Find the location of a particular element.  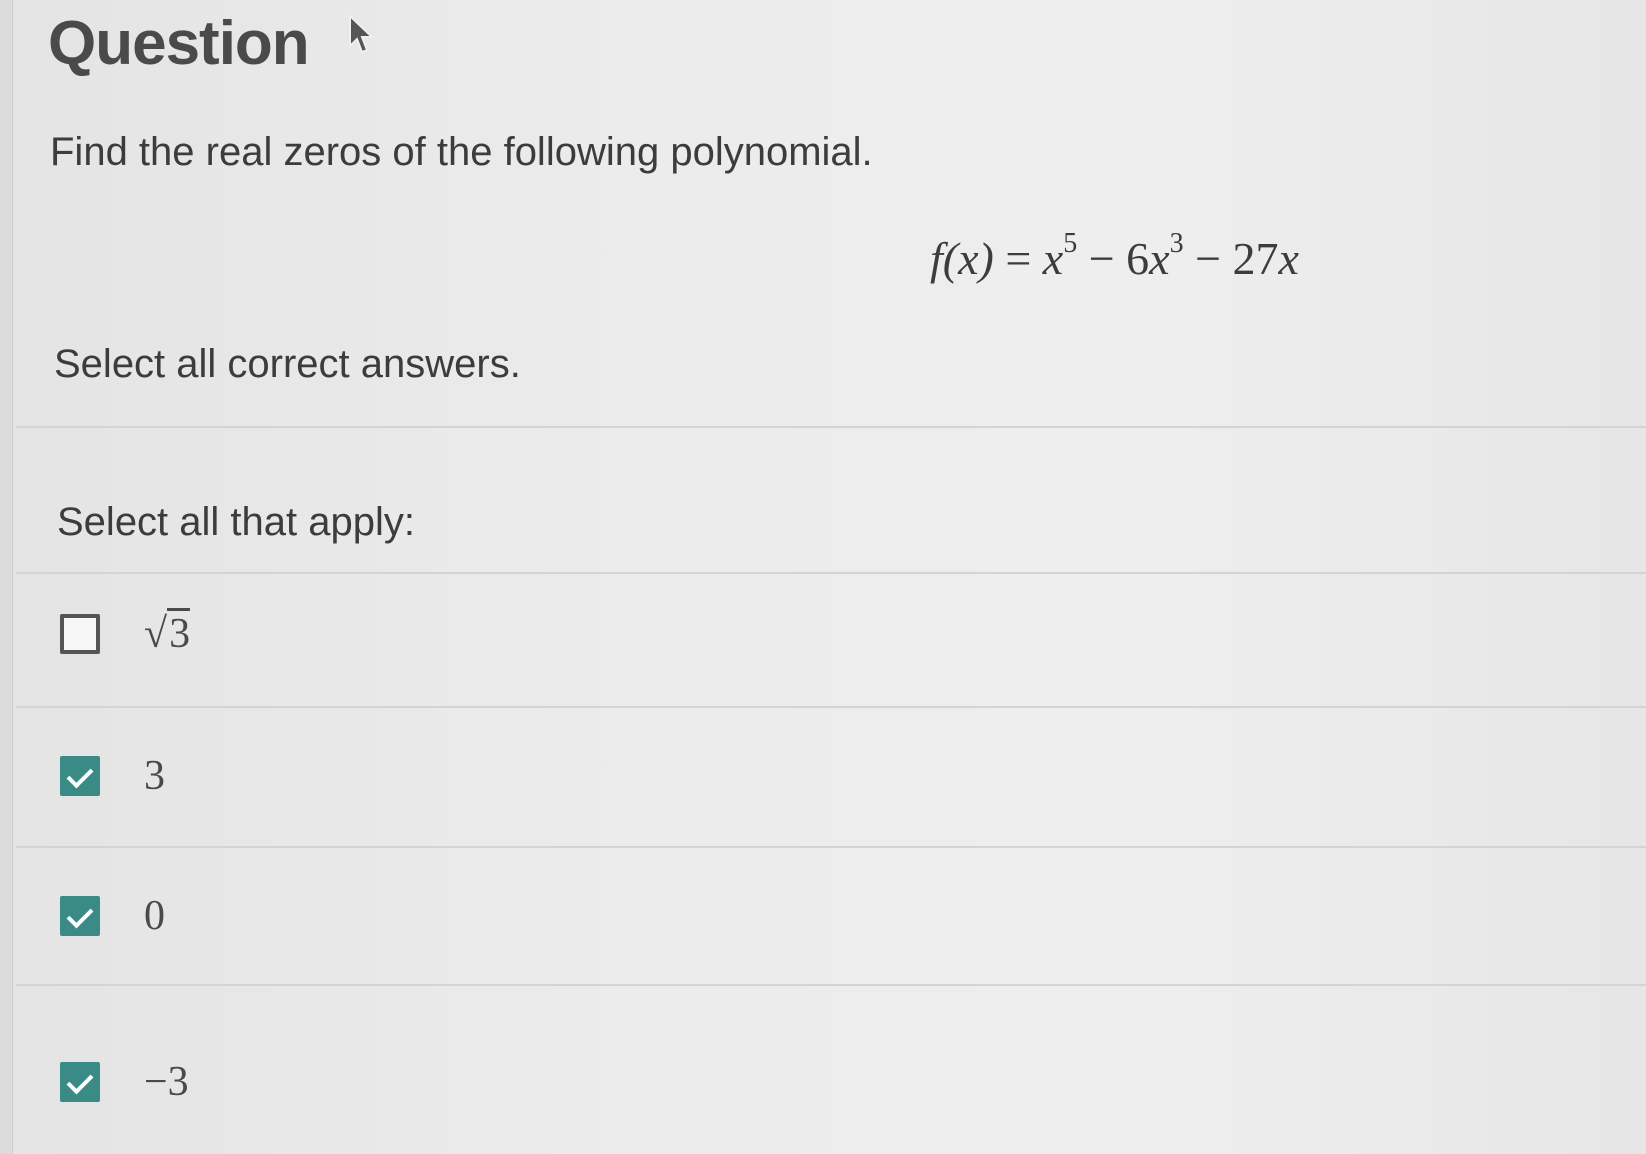

answer-option-0: 0 is located at coordinates (833, 916).